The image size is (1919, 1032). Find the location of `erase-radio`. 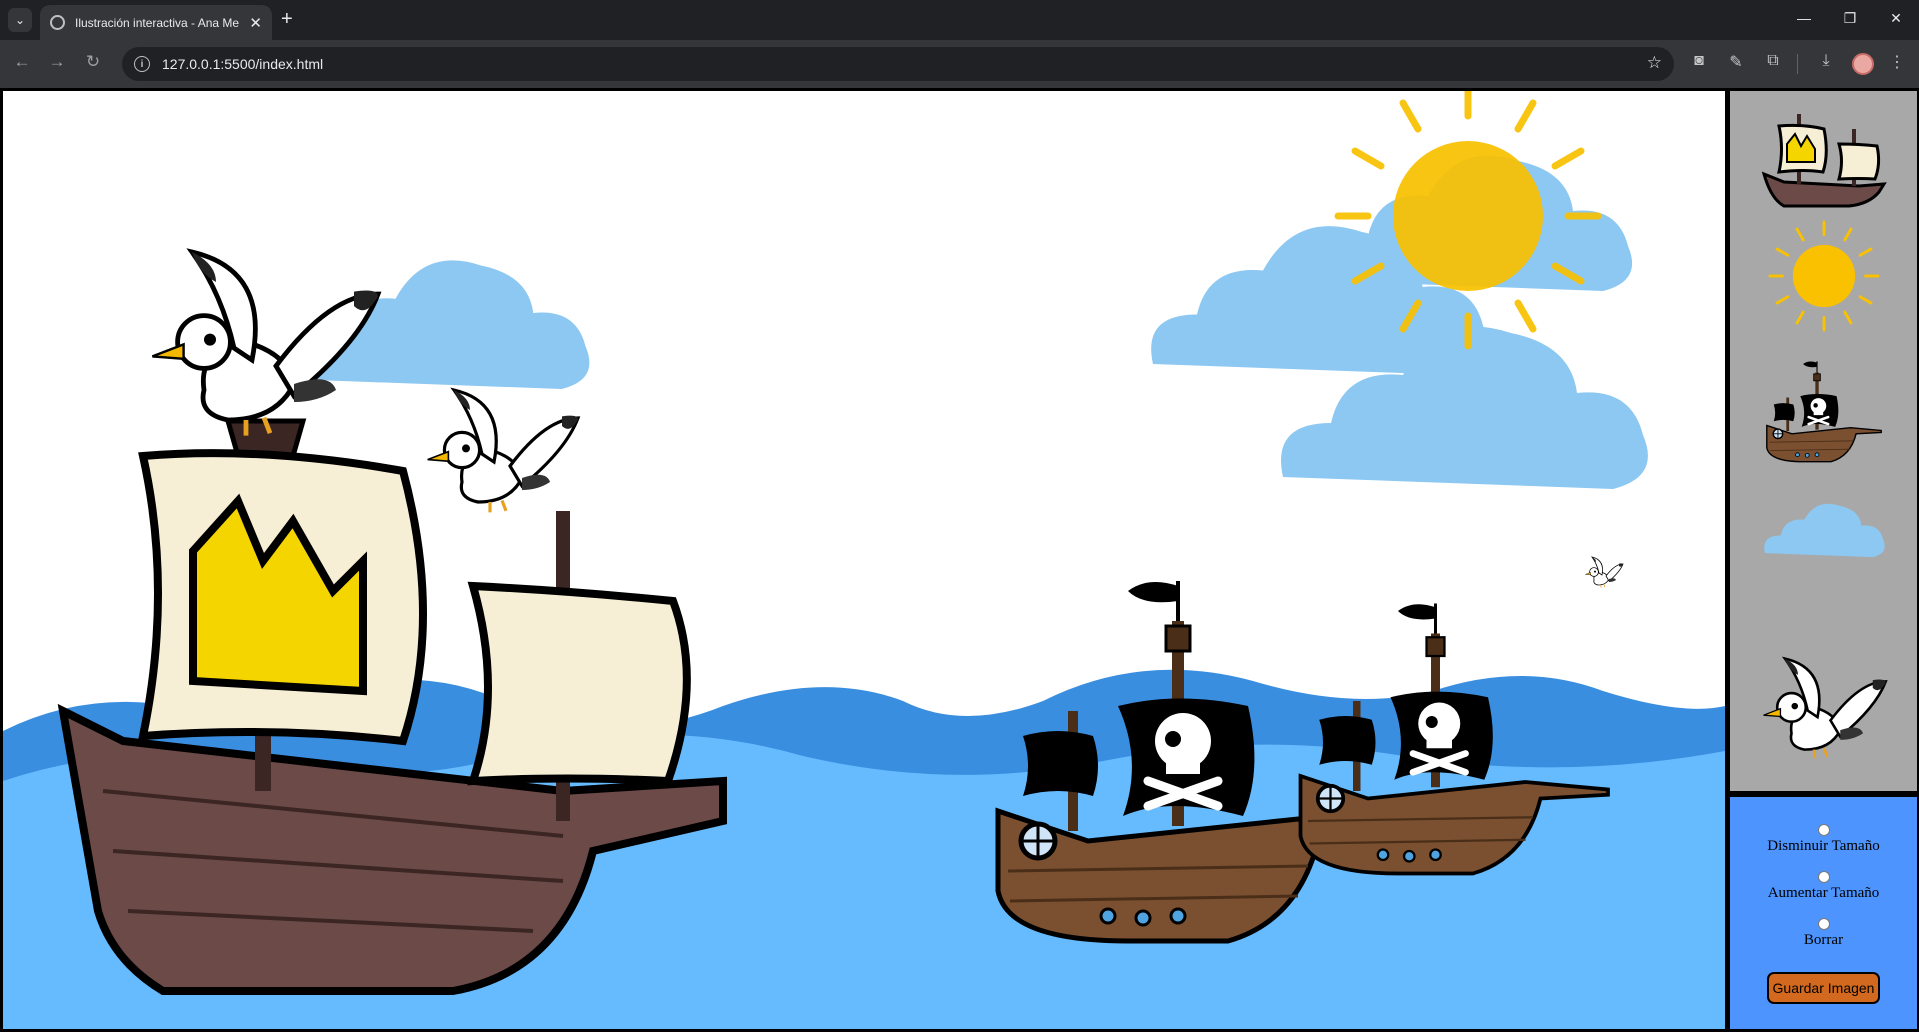

erase-radio is located at coordinates (1823, 924).